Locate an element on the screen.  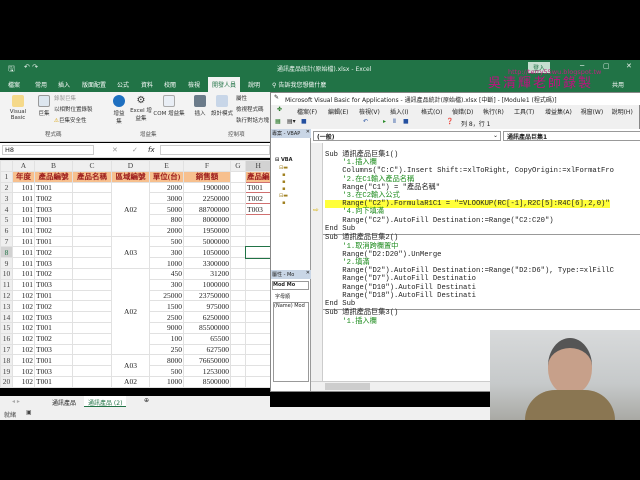
select-all is located at coordinates (6, 166).